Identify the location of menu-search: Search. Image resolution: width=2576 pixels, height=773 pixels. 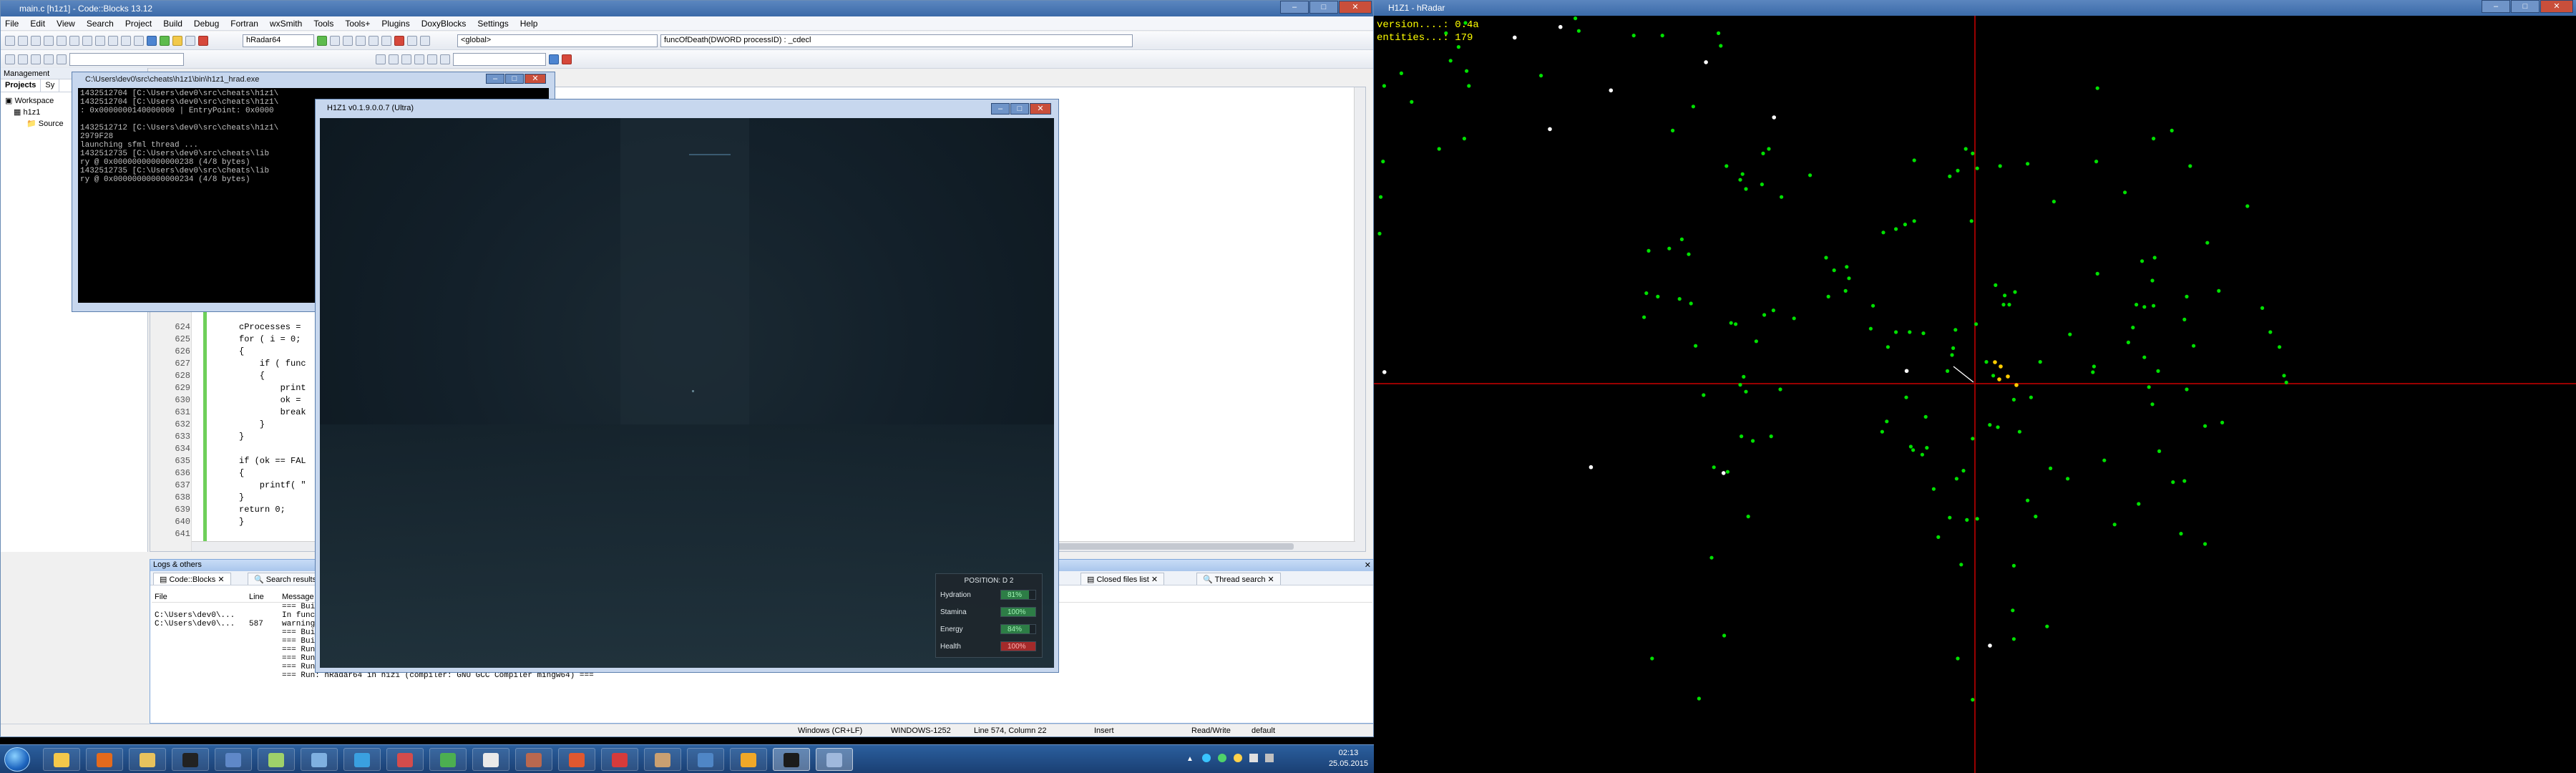
(100, 24).